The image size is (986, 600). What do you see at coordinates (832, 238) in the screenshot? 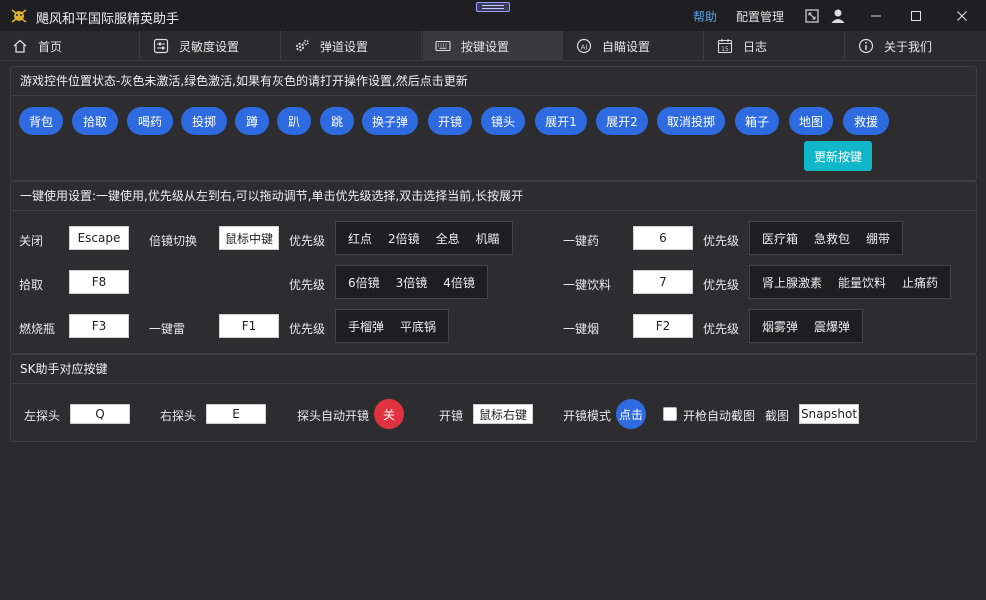
I see `priority-item: 急救包` at bounding box center [832, 238].